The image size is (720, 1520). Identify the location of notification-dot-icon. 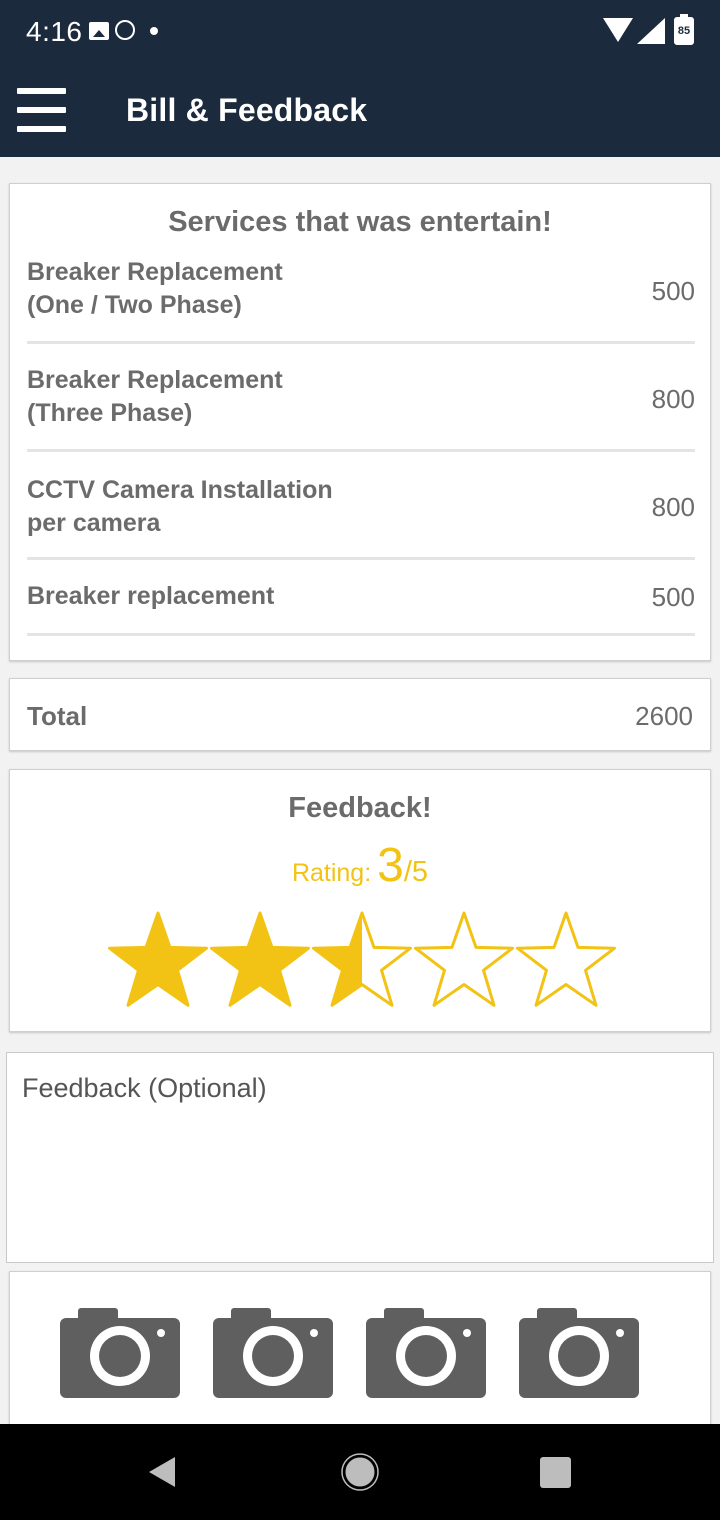
(154, 31).